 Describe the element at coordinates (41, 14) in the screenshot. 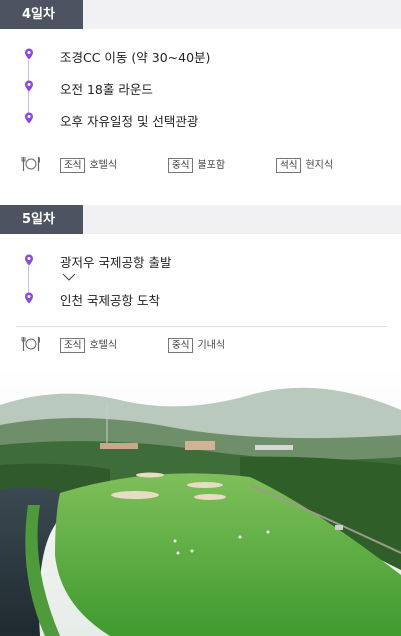

I see `day4-label: 4일차` at that location.